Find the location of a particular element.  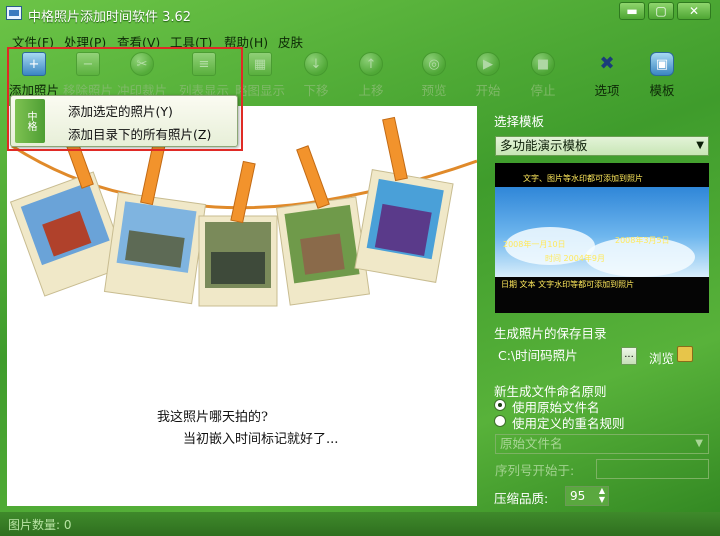

template-label: 选择模板 is located at coordinates (519, 121).